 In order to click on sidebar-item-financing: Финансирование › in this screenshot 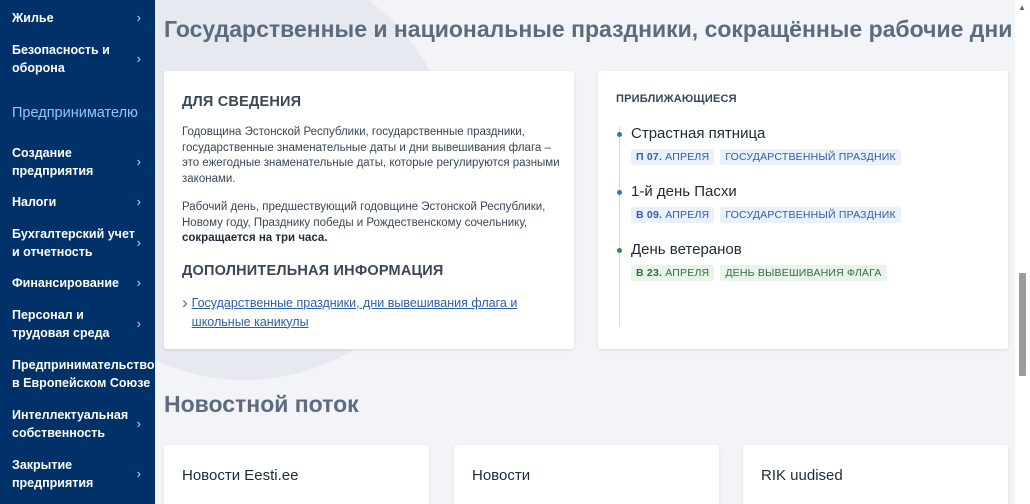, I will do `click(77, 283)`.